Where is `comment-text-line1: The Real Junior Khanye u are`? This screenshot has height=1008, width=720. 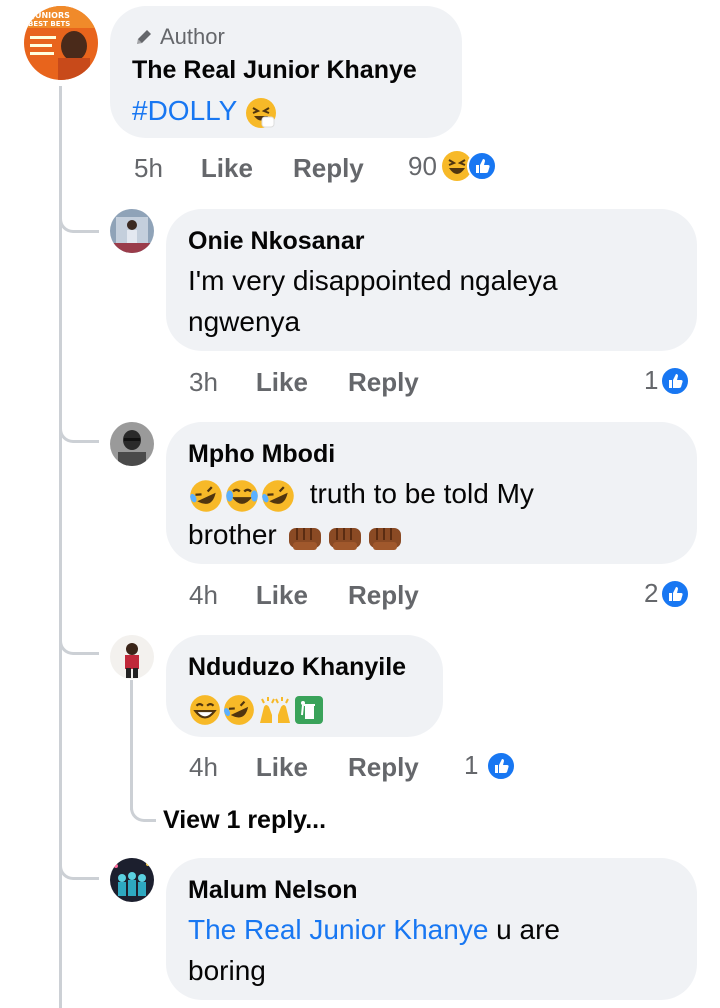
comment-text-line1: The Real Junior Khanye u are is located at coordinates (374, 929).